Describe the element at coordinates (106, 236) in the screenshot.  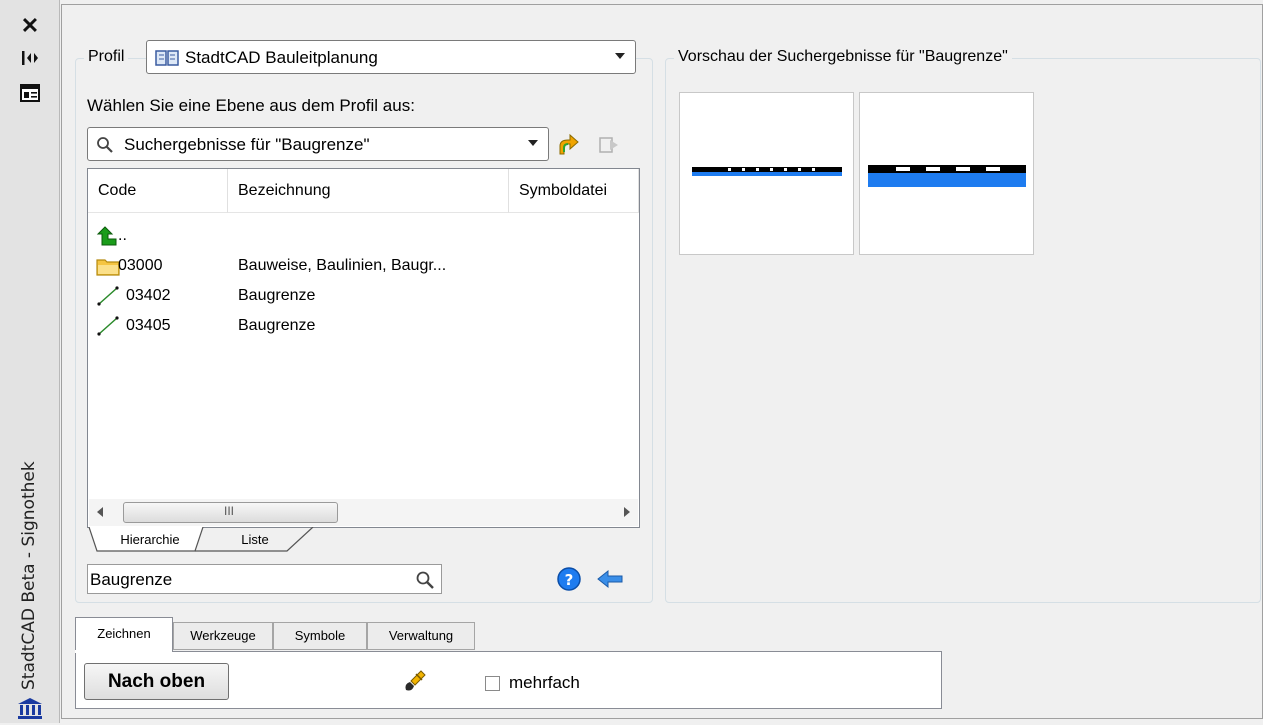
I see `up-arrow-icon` at that location.